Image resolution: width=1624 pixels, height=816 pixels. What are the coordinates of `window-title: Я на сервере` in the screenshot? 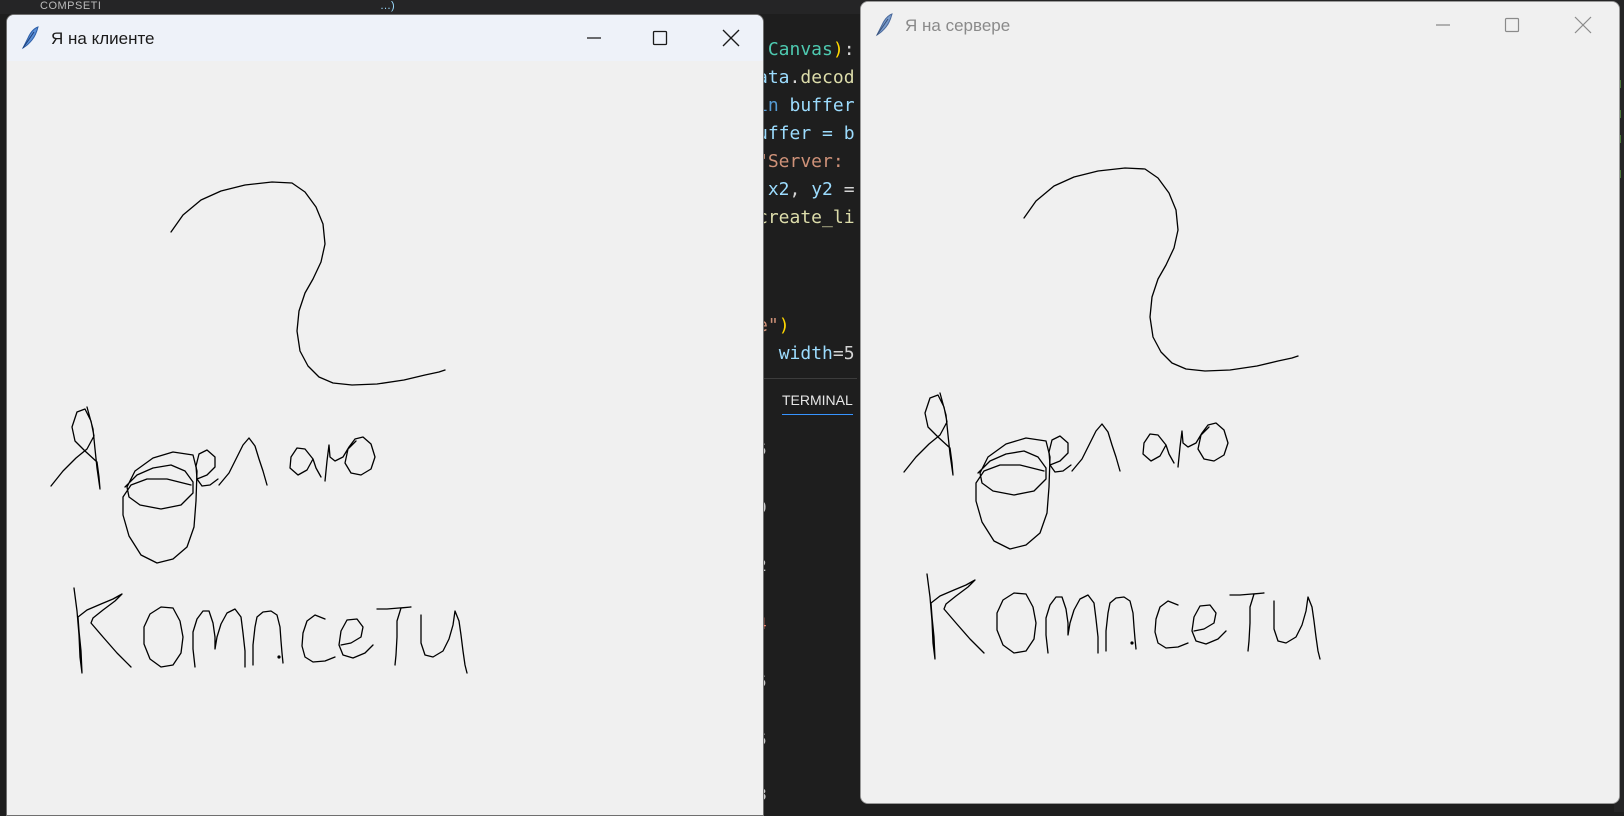 It's located at (958, 25).